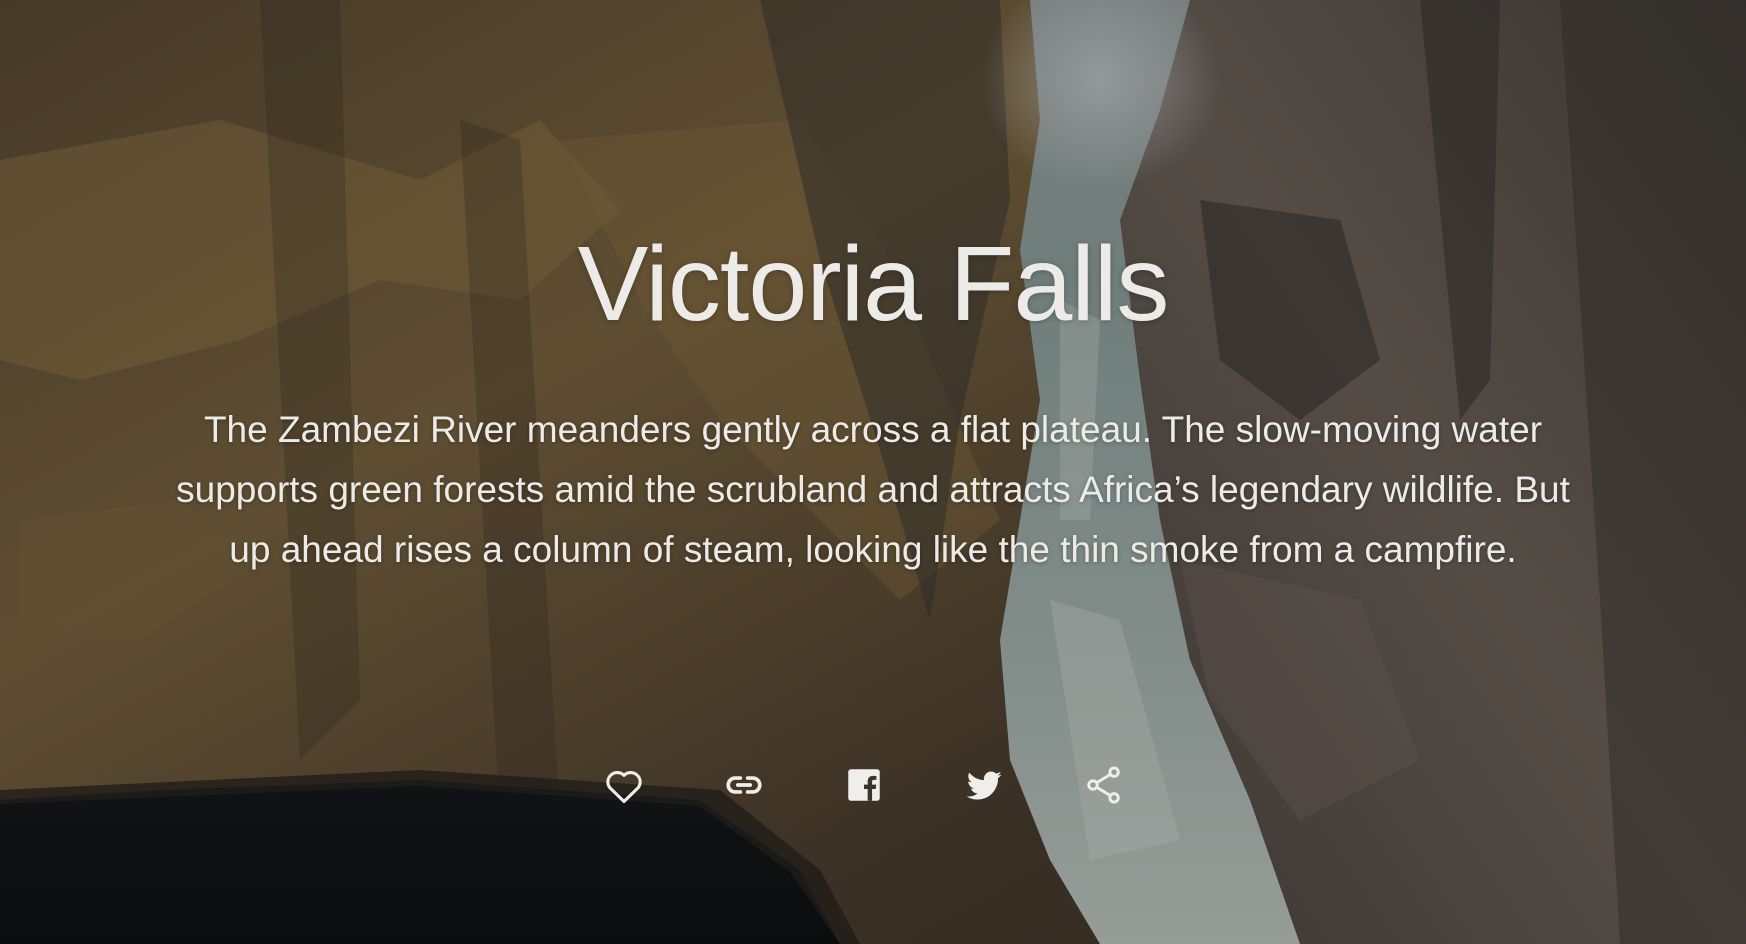  I want to click on story-title: Victoria Falls, so click(873, 284).